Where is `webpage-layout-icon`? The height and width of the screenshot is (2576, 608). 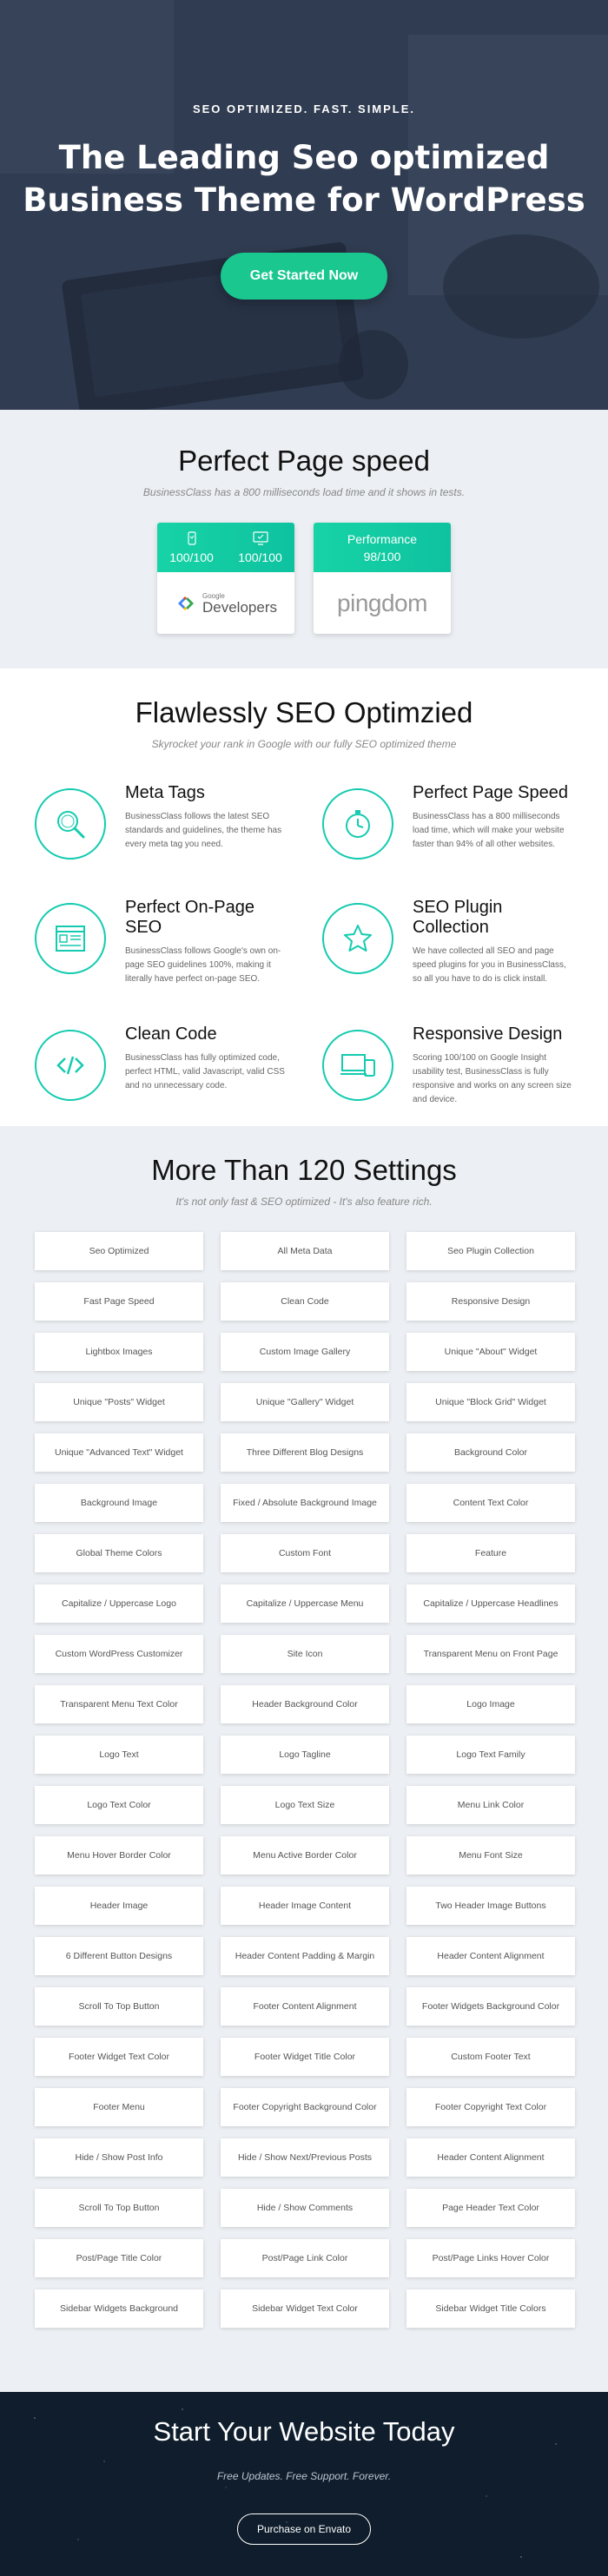
webpage-layout-icon is located at coordinates (70, 938).